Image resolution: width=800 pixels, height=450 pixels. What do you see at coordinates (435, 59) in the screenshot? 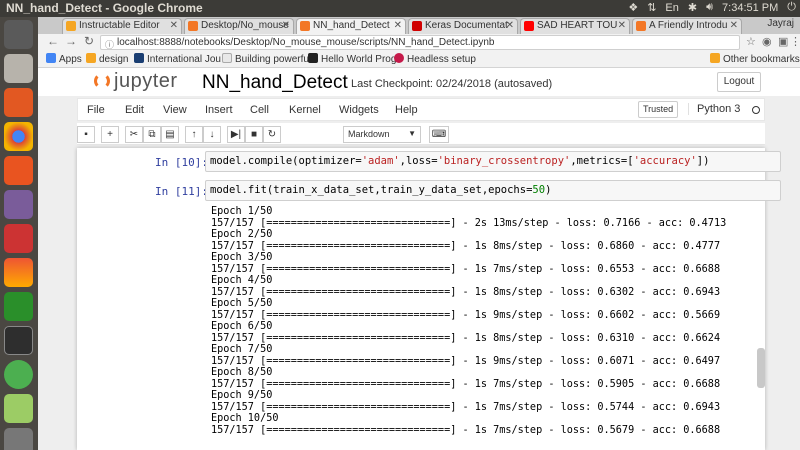
I see `bookmark-headless-setup: Headless setup` at bounding box center [435, 59].